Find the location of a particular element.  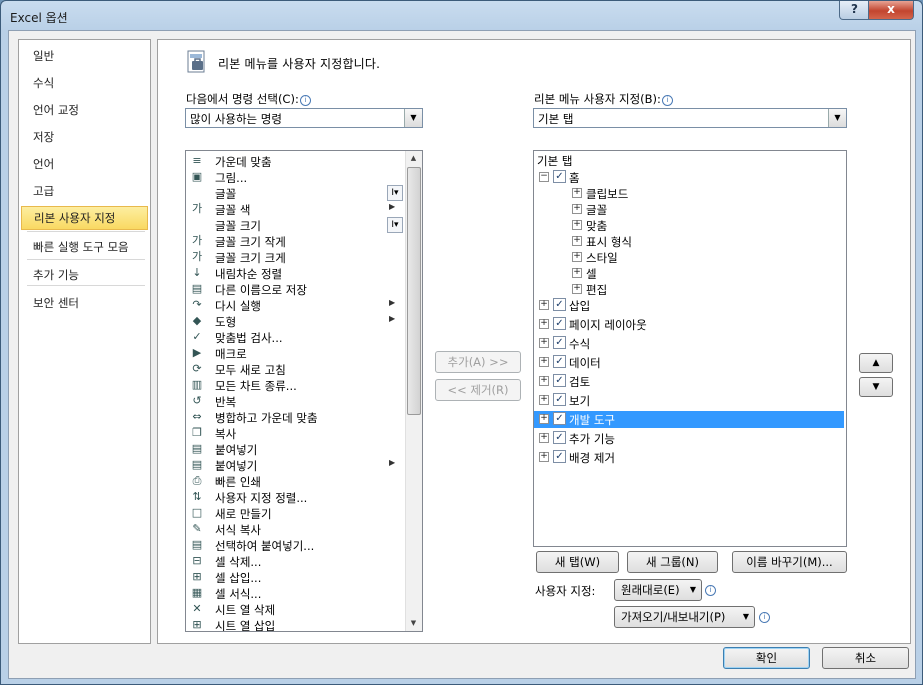

tree-group-node: + 클립보드 is located at coordinates (684, 193).